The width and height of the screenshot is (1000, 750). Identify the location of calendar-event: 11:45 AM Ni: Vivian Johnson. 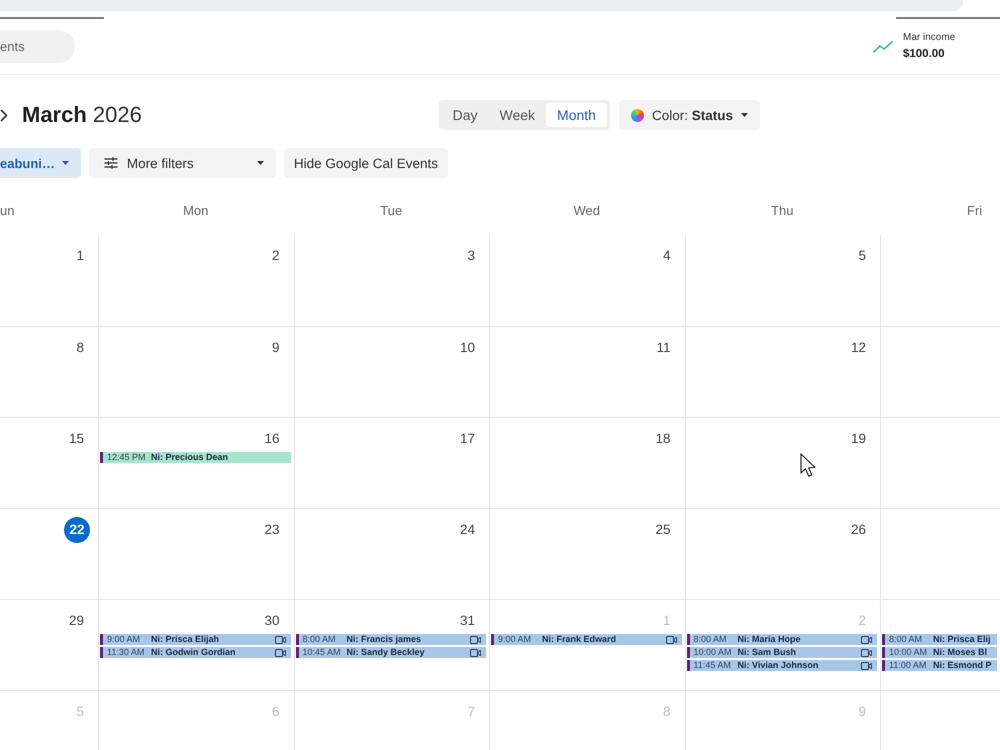
(781, 665).